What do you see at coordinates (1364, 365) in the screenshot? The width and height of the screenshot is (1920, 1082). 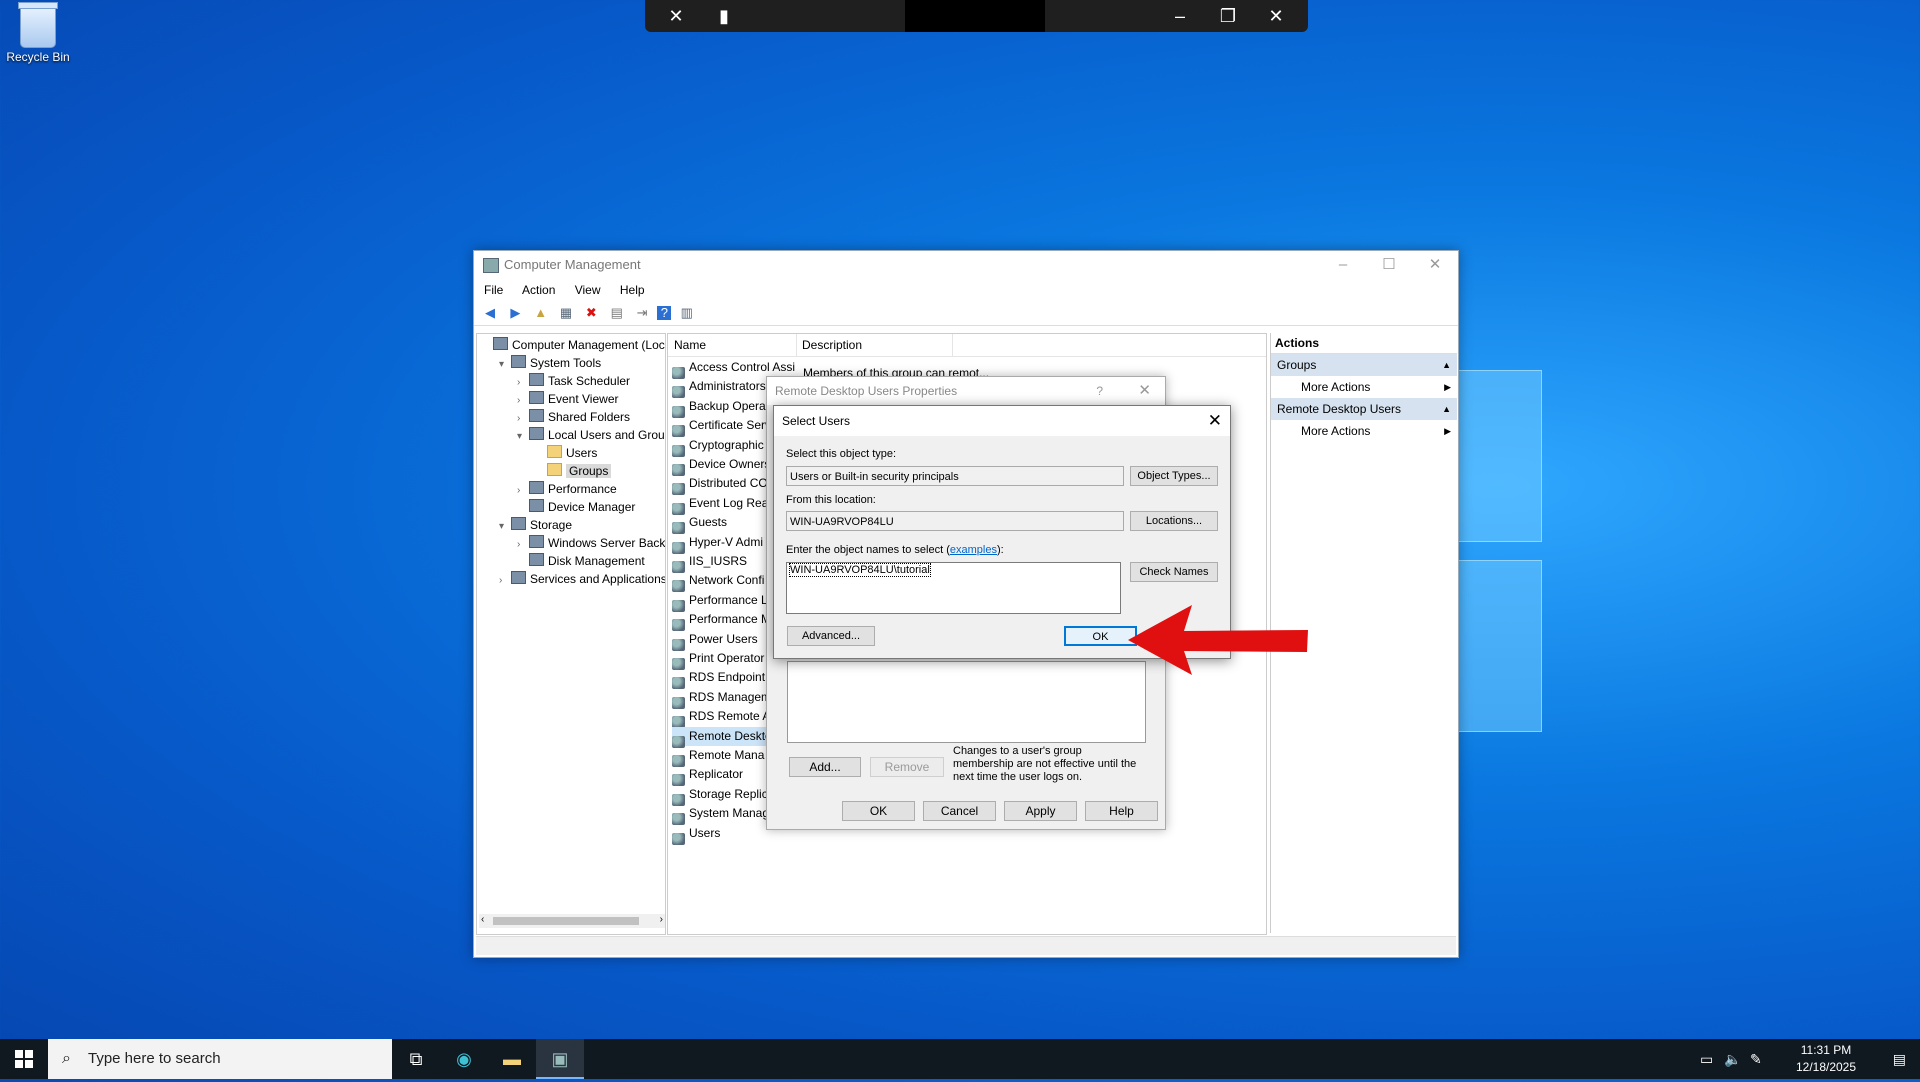 I see `actions-group-groups: Groups ▲` at bounding box center [1364, 365].